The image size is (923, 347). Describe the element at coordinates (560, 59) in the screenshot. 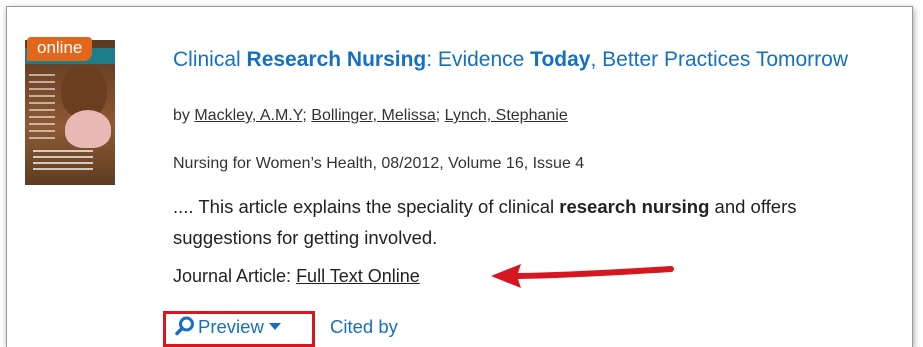

I see `title-highlight: Today` at that location.